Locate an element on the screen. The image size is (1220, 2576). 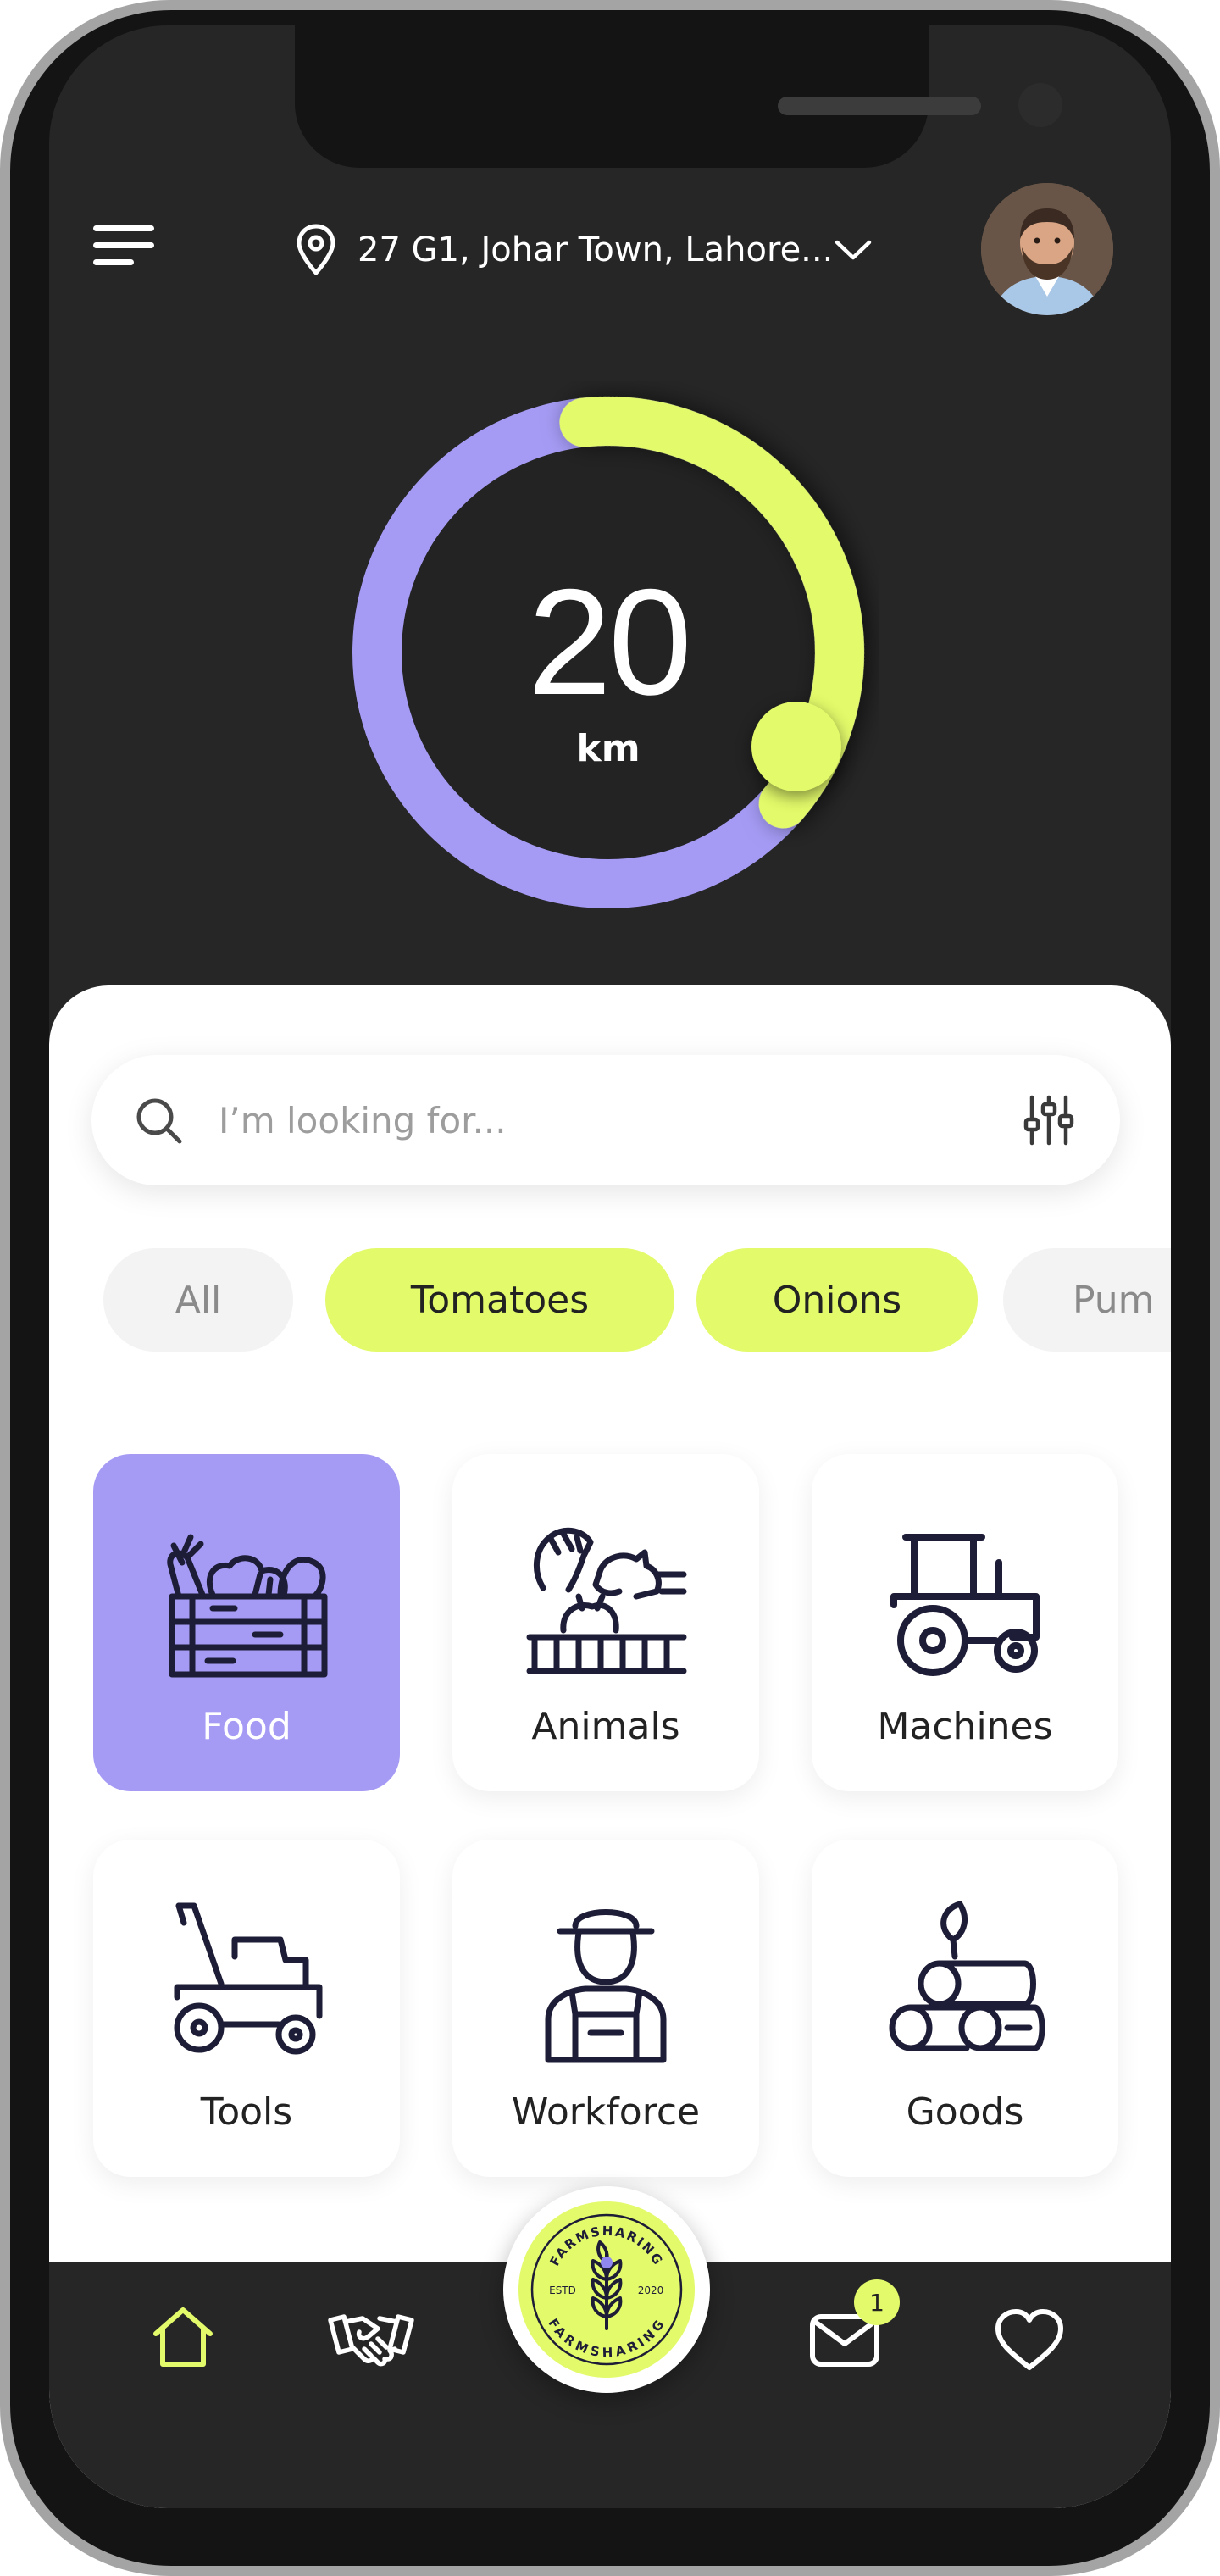
category-label: Animals is located at coordinates (605, 1726).